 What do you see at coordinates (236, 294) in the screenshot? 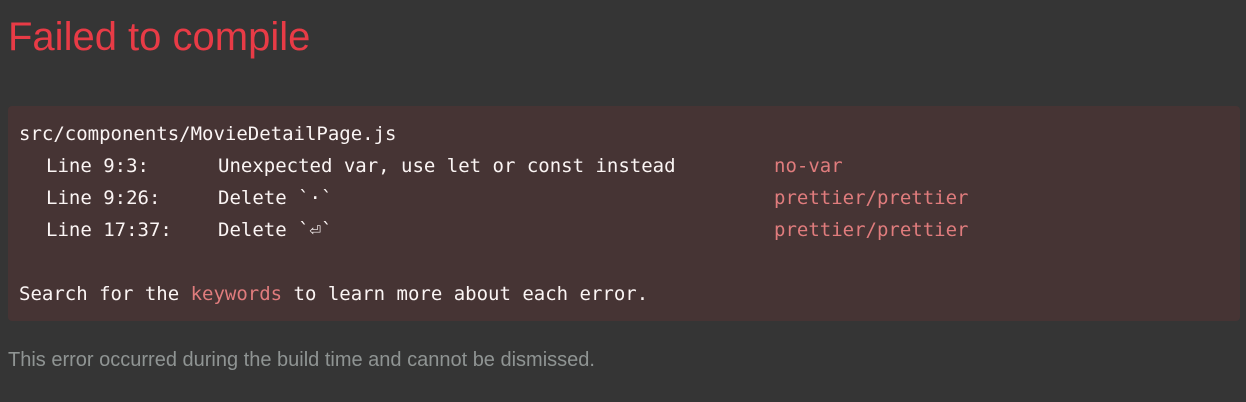
I see `hint-keyword: keywords` at bounding box center [236, 294].